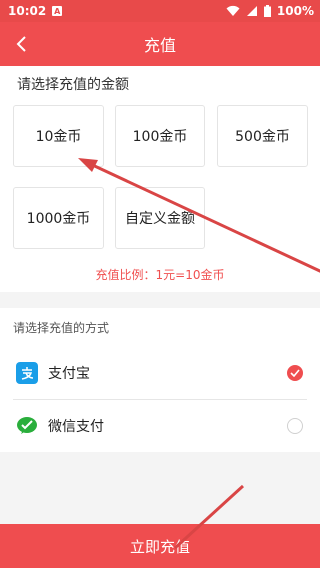  I want to click on payment-section-label: 请选择充值的方式, so click(61, 328).